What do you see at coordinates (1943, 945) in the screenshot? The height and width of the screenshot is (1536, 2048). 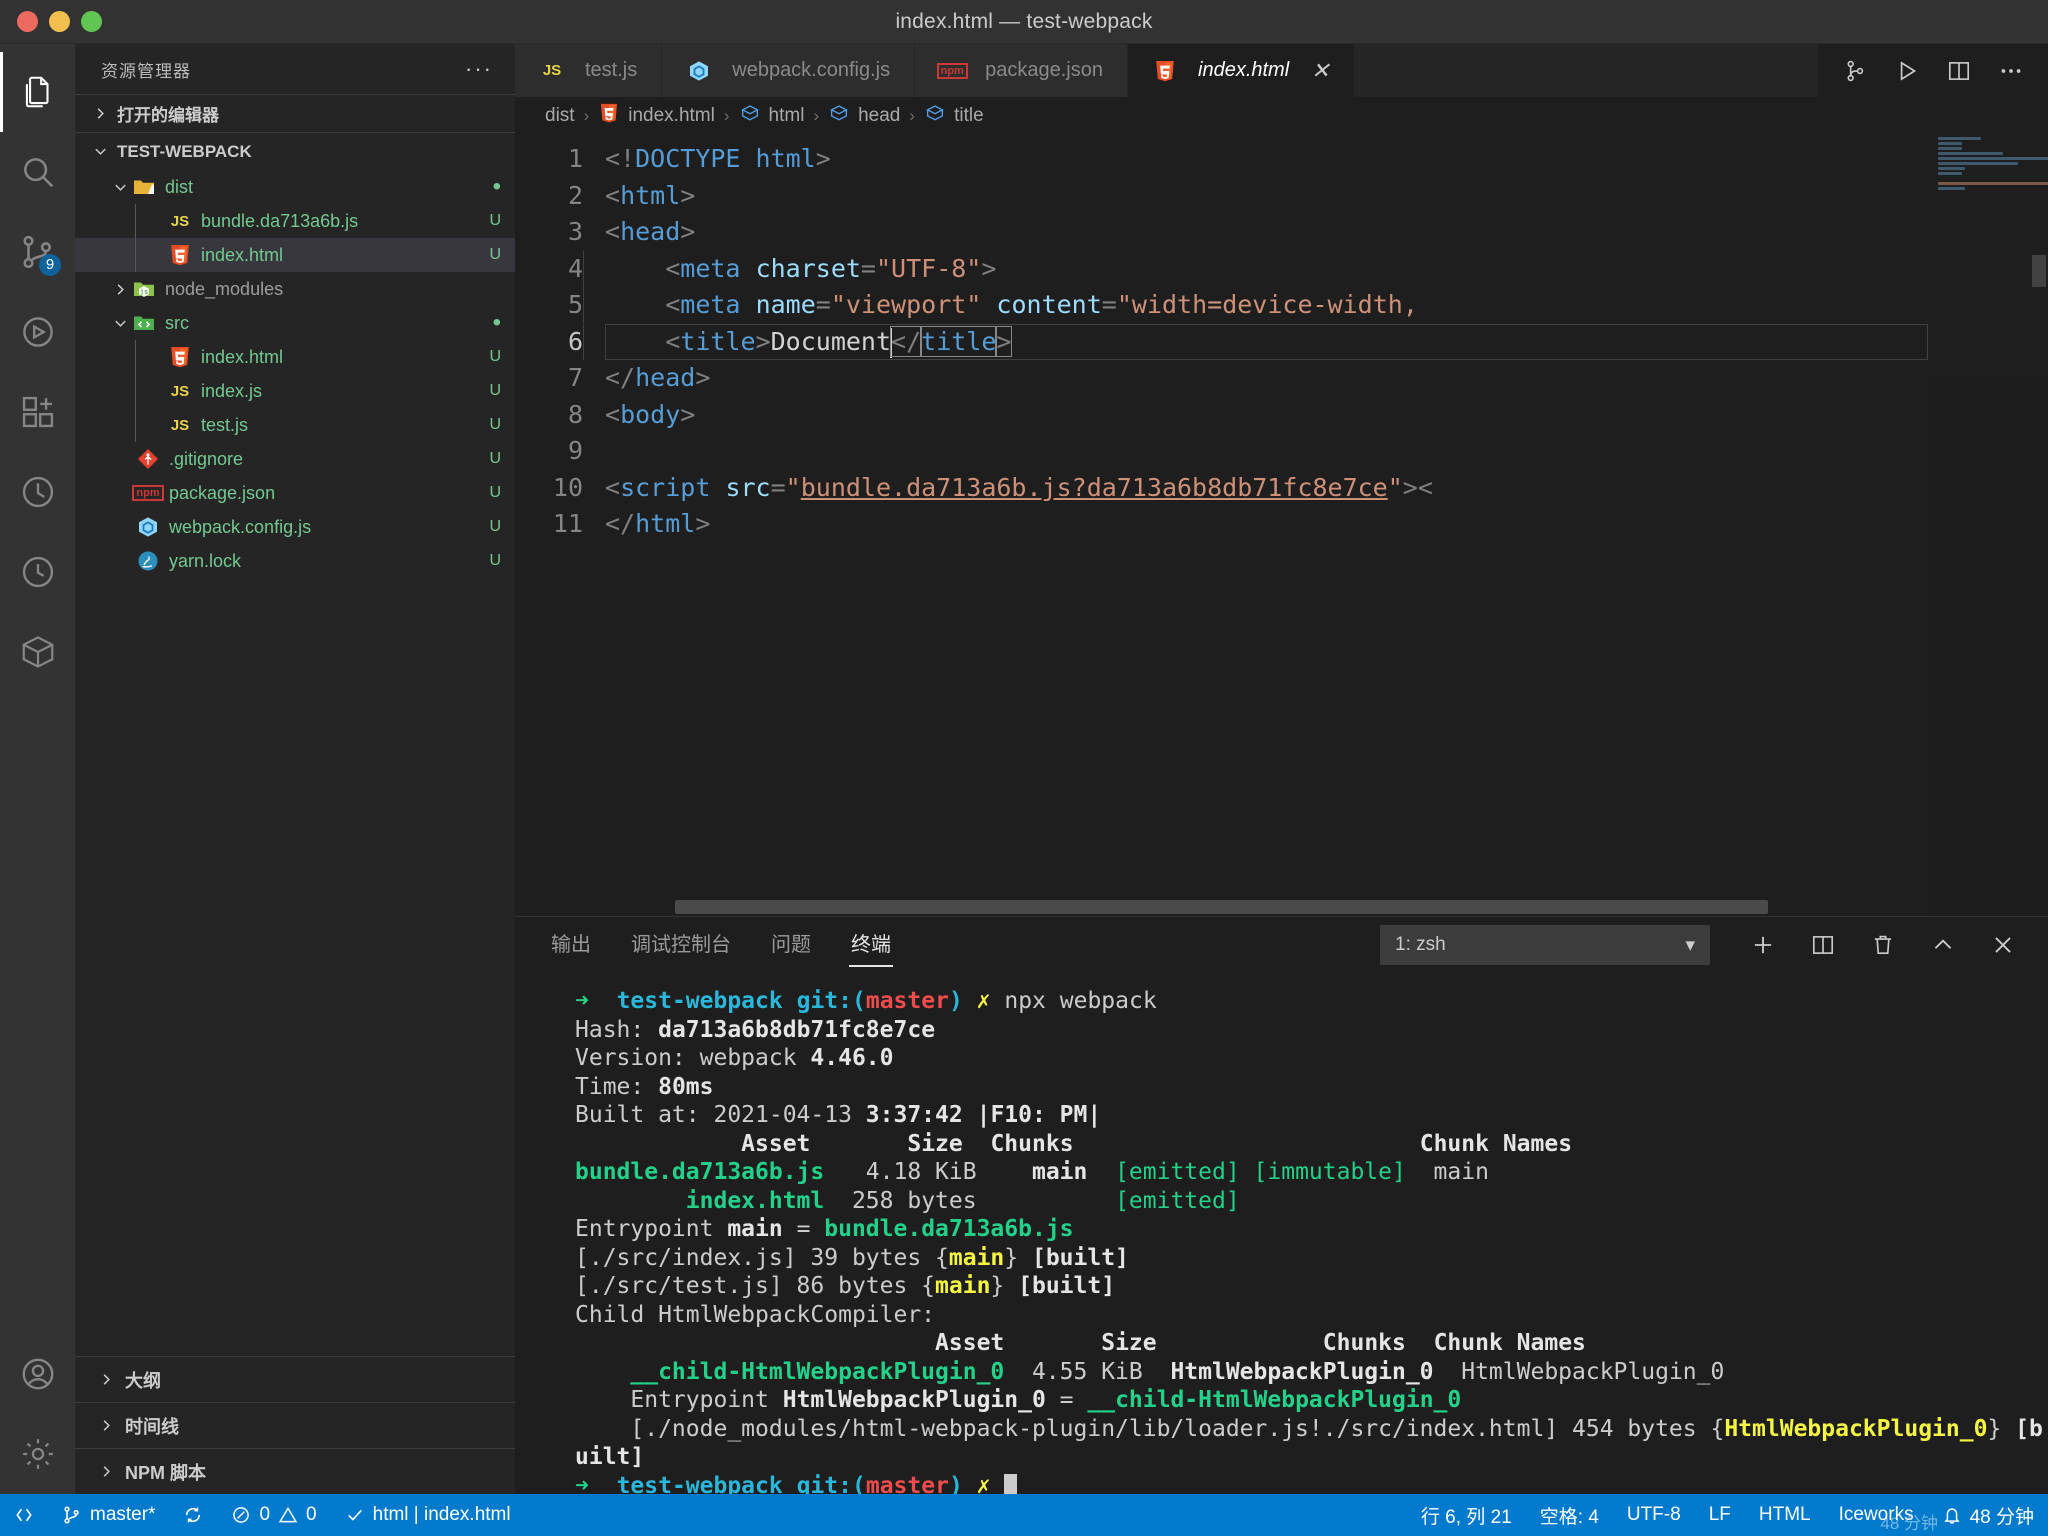 I see `maximize-panel-icon` at bounding box center [1943, 945].